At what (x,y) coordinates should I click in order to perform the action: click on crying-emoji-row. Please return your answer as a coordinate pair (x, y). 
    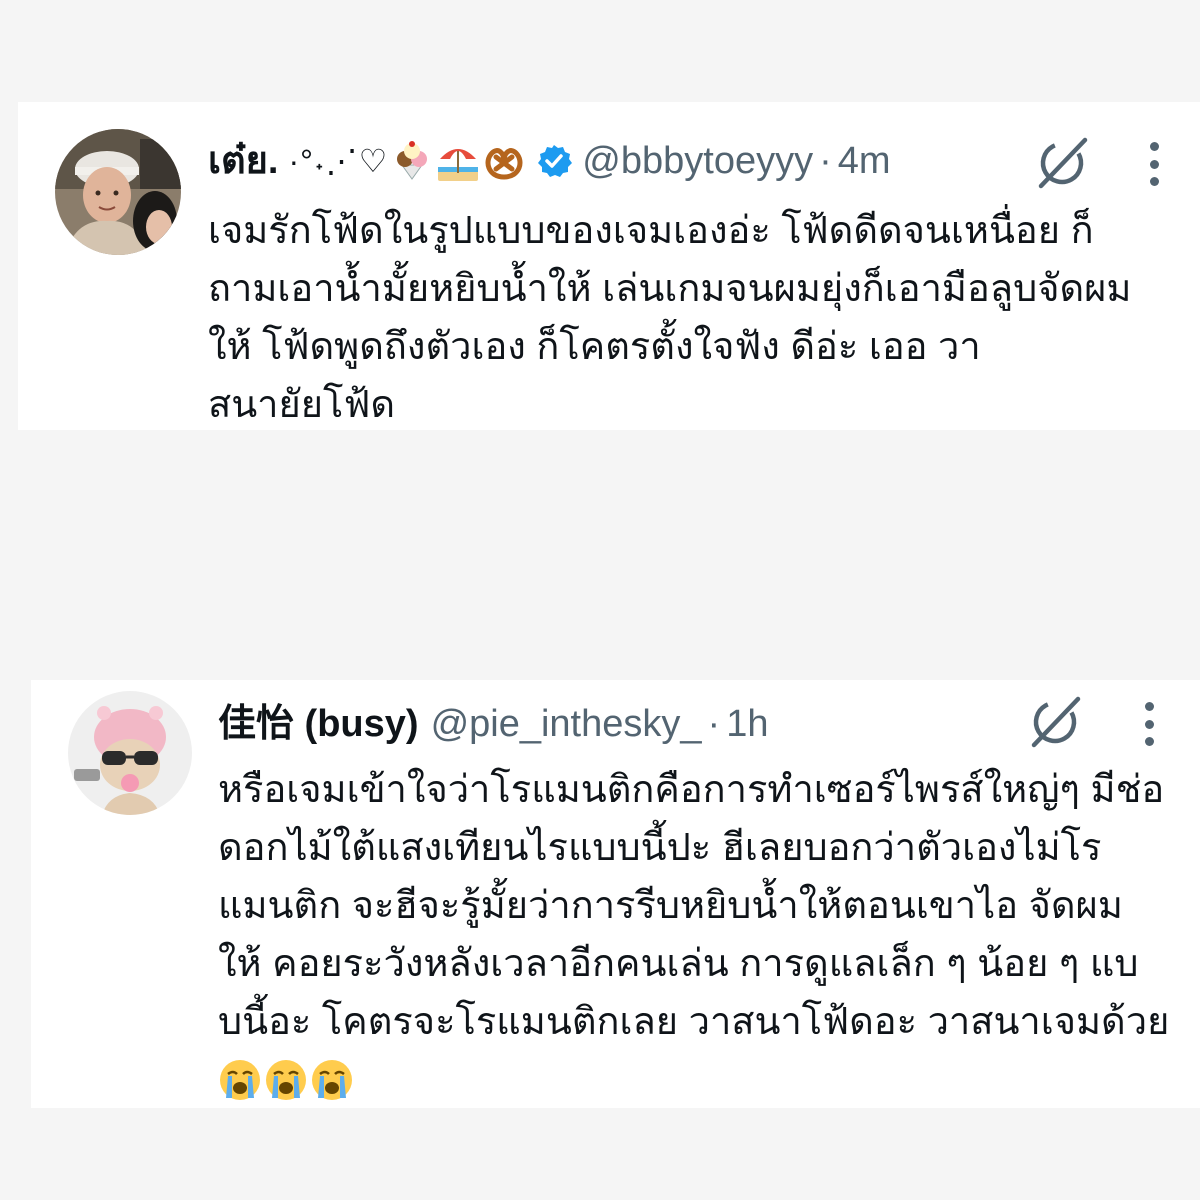
    Looking at the image, I should click on (698, 1080).